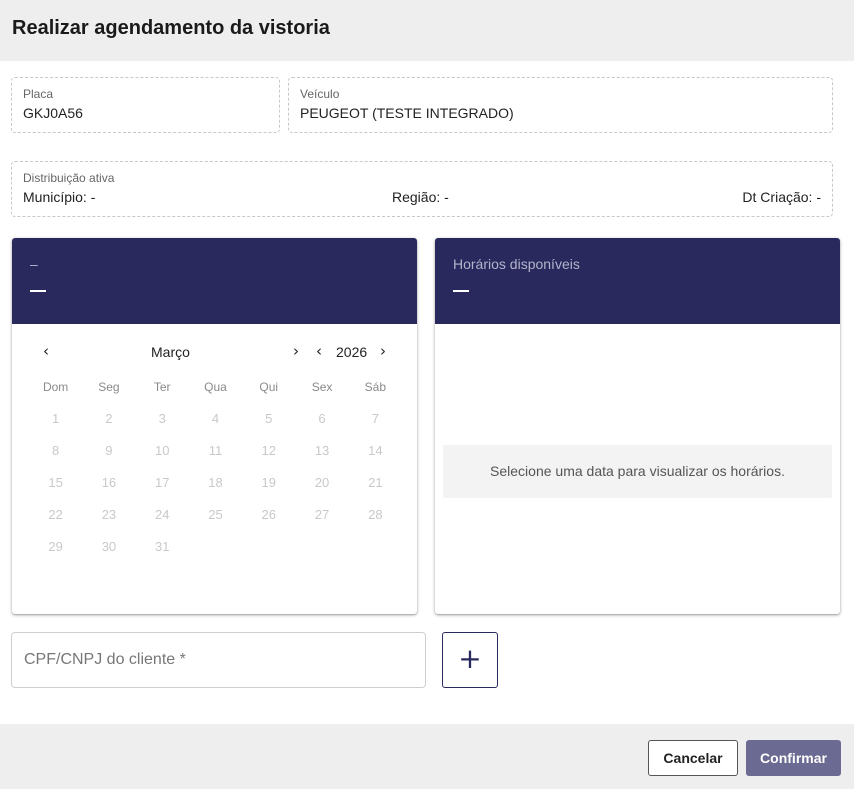 The height and width of the screenshot is (789, 854). Describe the element at coordinates (383, 351) in the screenshot. I see `next-year-chevron-icon: ›` at that location.